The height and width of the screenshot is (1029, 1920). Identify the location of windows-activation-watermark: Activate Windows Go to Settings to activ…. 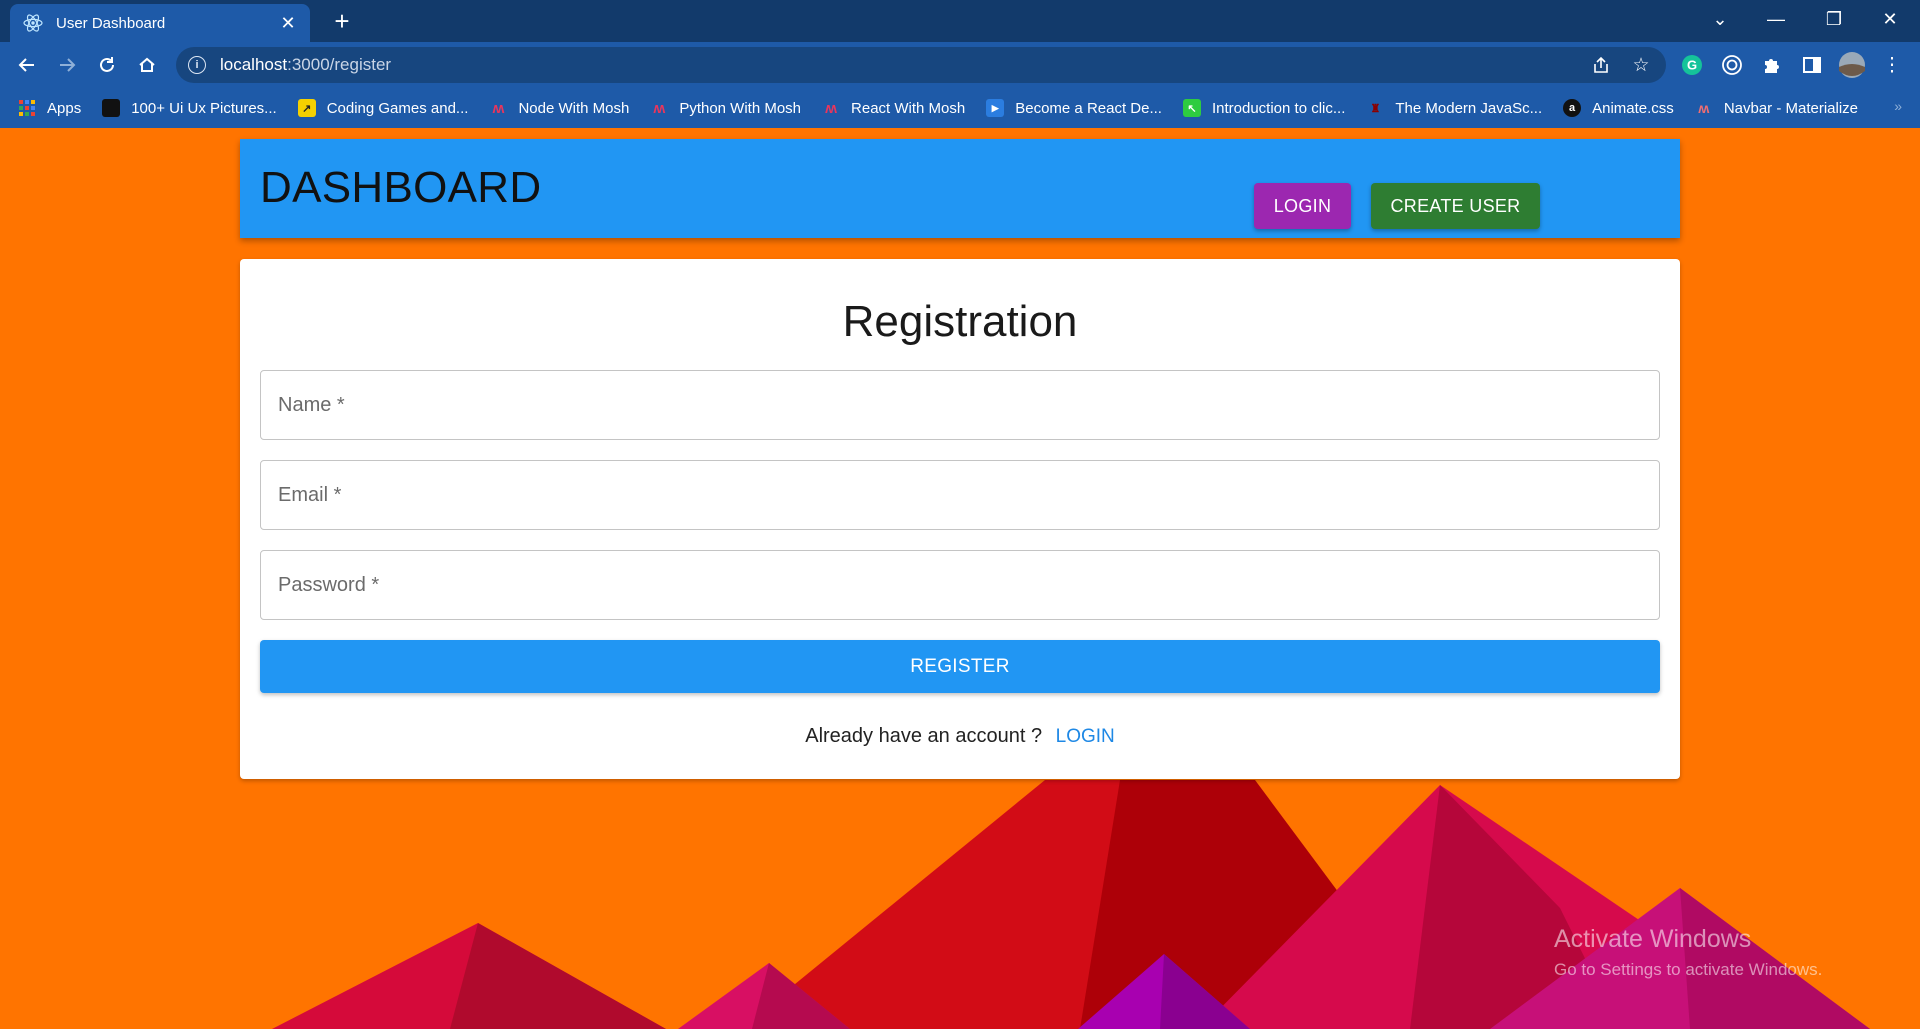
(1688, 952).